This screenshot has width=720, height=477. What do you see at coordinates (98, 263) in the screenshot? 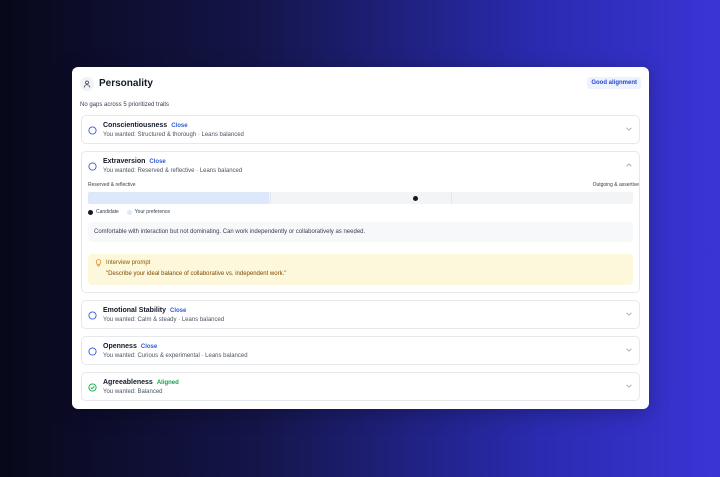
I see `lightbulb-icon` at bounding box center [98, 263].